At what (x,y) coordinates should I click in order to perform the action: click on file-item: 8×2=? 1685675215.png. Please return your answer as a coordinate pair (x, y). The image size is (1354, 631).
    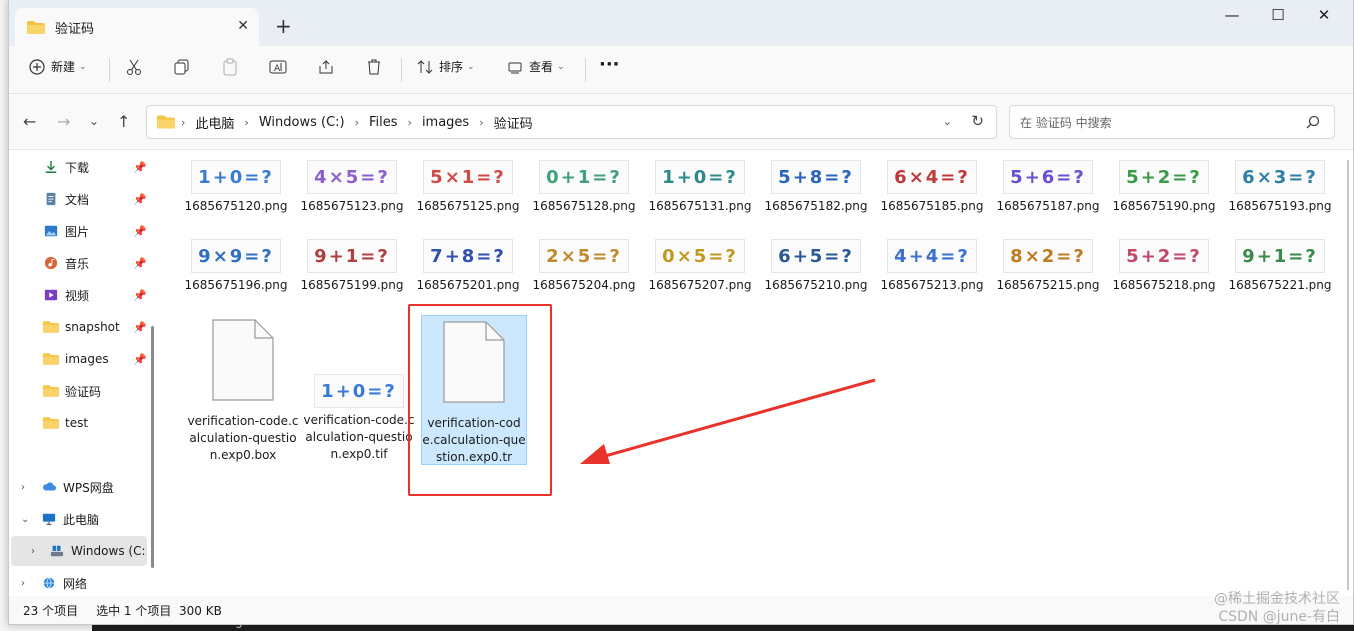
    Looking at the image, I should click on (1048, 266).